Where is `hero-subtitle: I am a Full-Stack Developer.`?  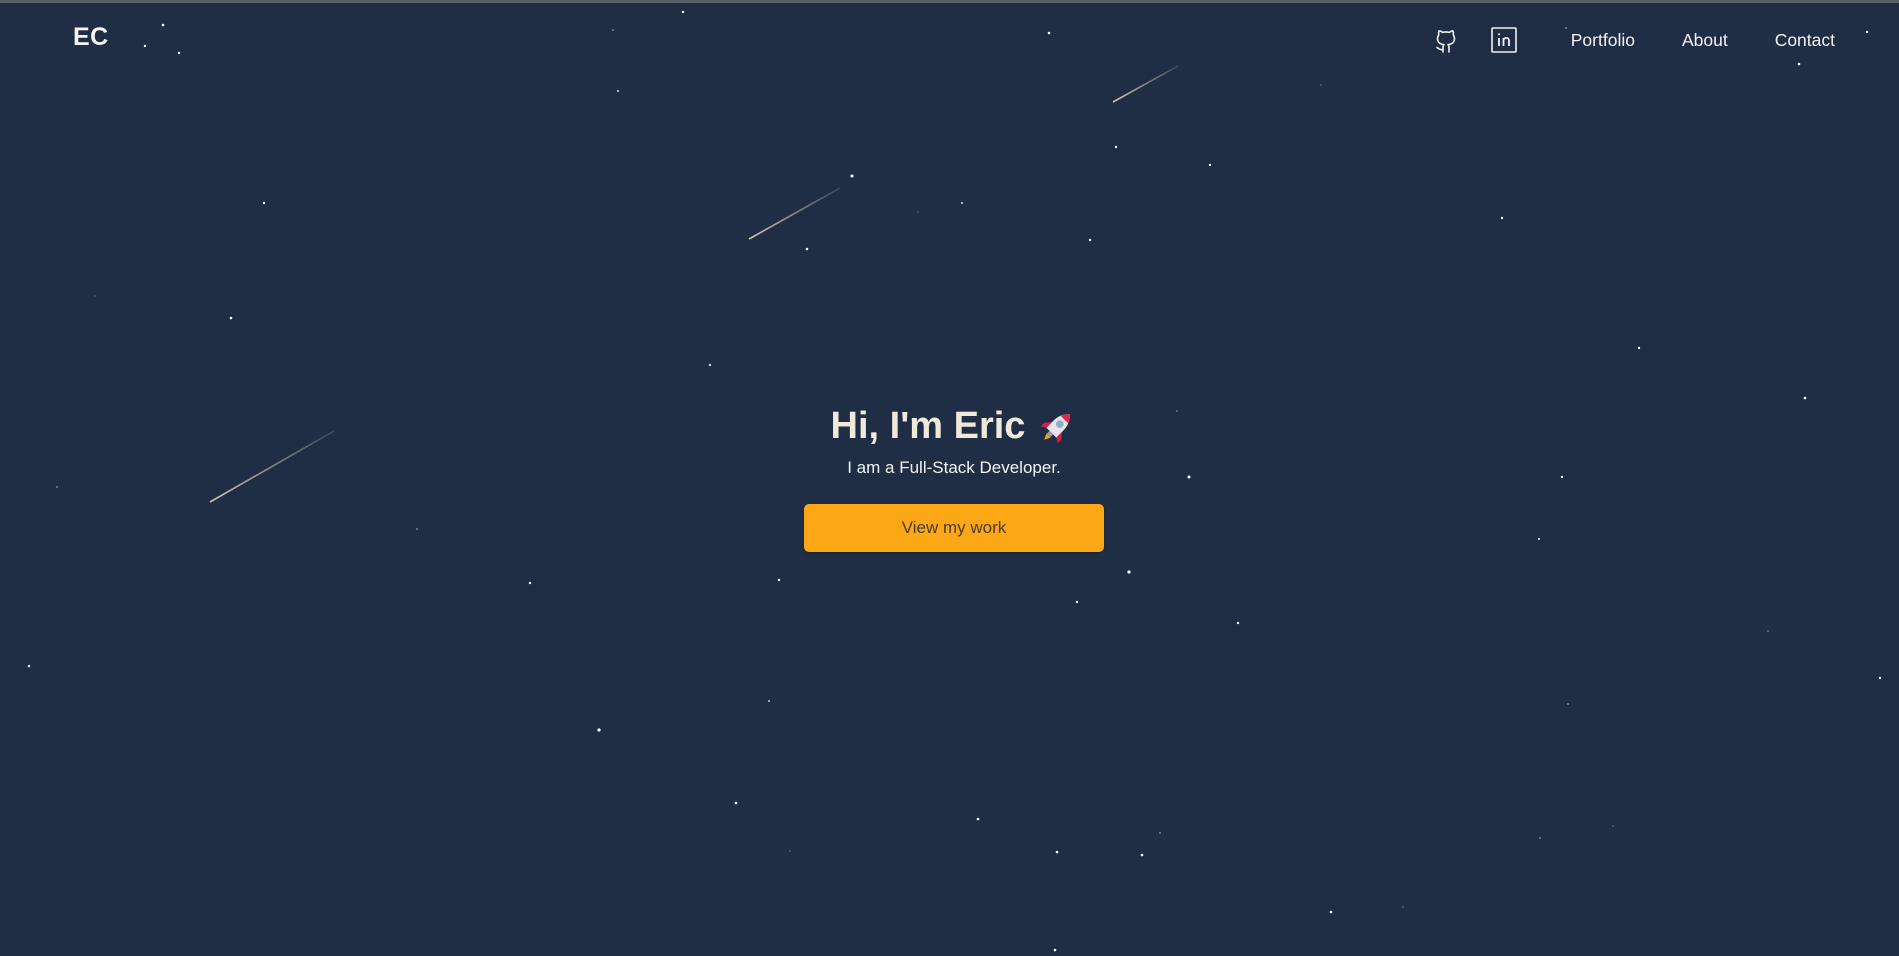
hero-subtitle: I am a Full-Stack Developer. is located at coordinates (954, 467).